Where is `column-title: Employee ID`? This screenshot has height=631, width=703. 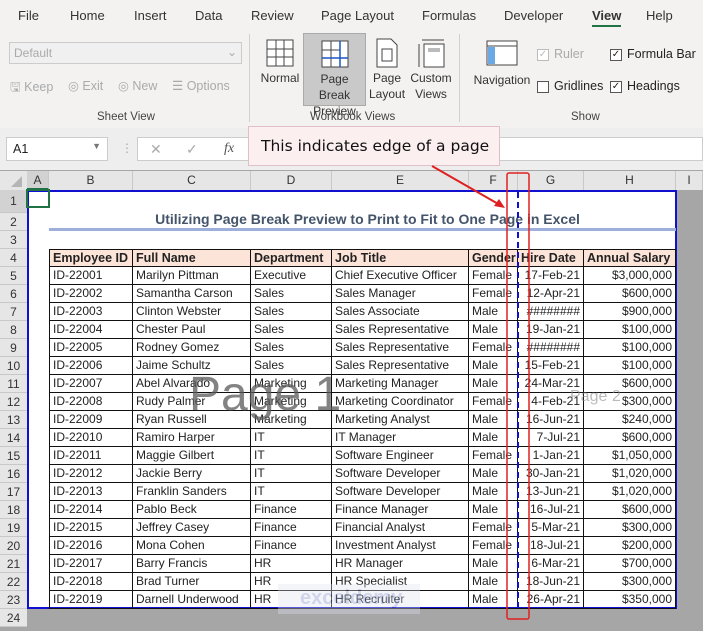 column-title: Employee ID is located at coordinates (91, 258).